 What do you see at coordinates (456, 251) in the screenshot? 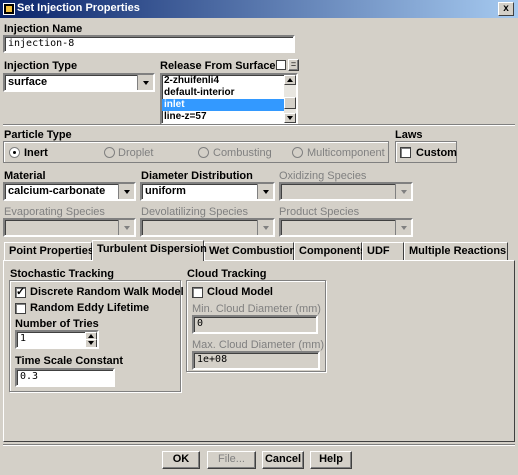
I see `tab-multiple-reactions: Multiple Reactions` at bounding box center [456, 251].